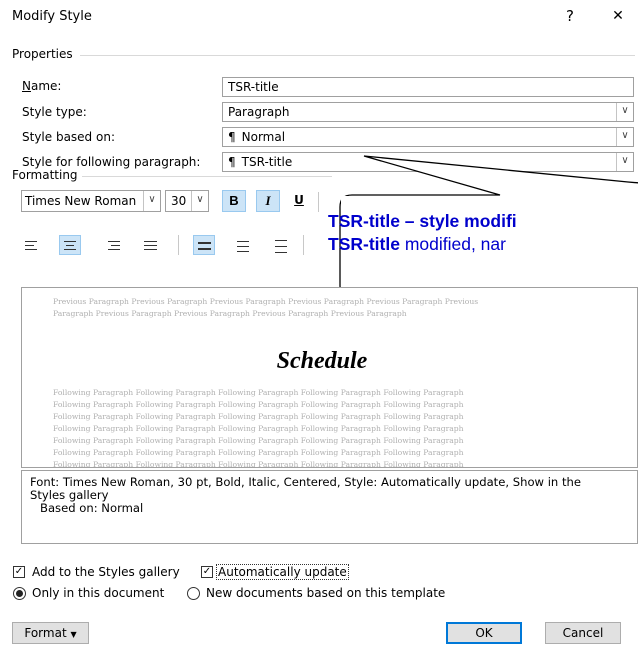  Describe the element at coordinates (417, 244) in the screenshot. I see `callout-line-2: TSR-title modified, nar` at that location.